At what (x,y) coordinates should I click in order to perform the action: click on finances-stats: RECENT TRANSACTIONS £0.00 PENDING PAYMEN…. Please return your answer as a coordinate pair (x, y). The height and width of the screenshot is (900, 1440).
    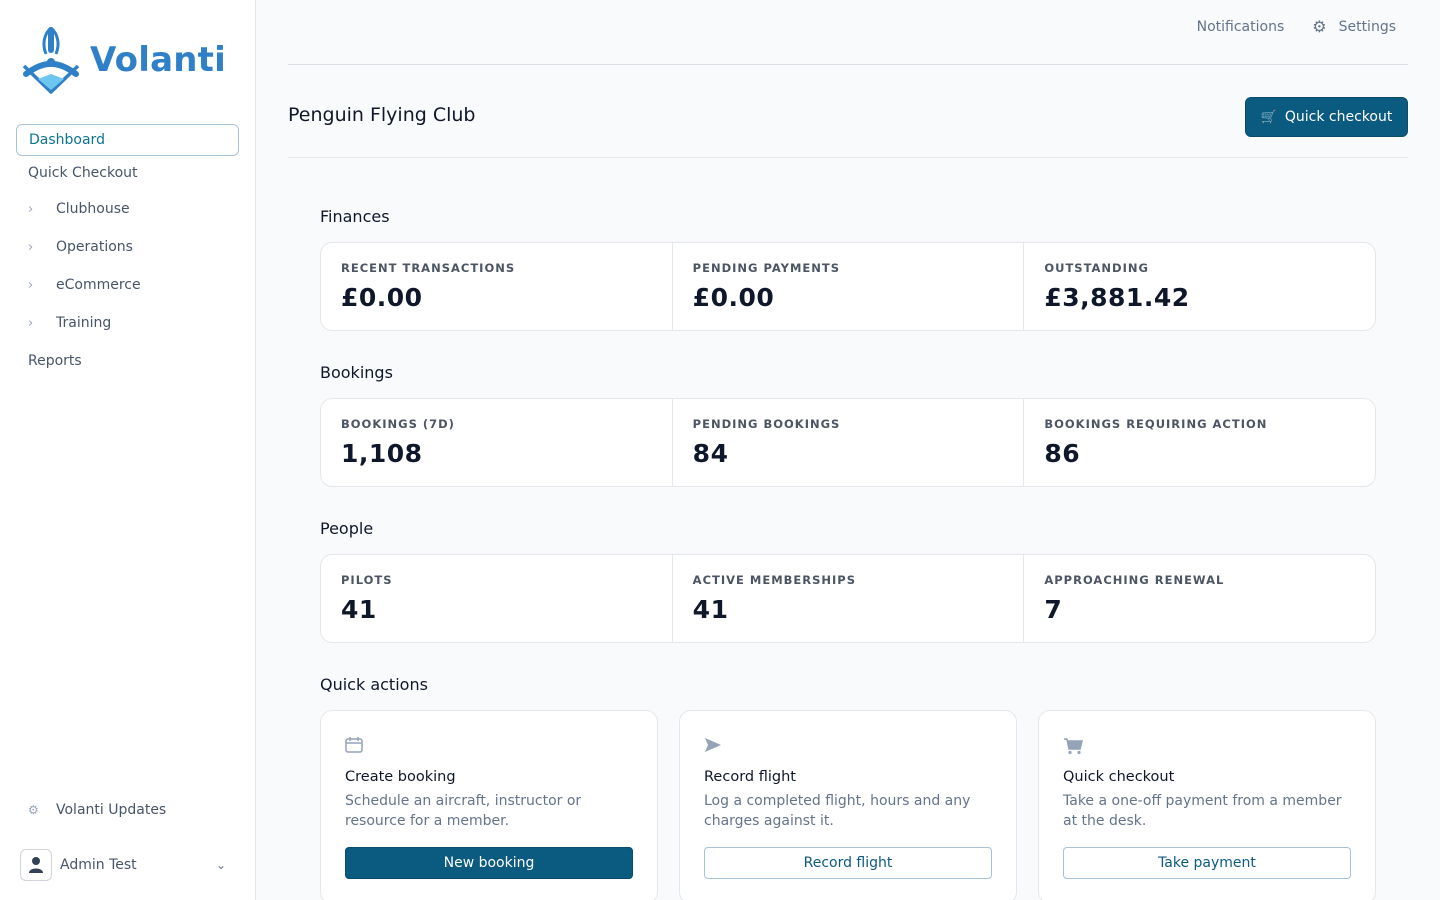
    Looking at the image, I should click on (848, 286).